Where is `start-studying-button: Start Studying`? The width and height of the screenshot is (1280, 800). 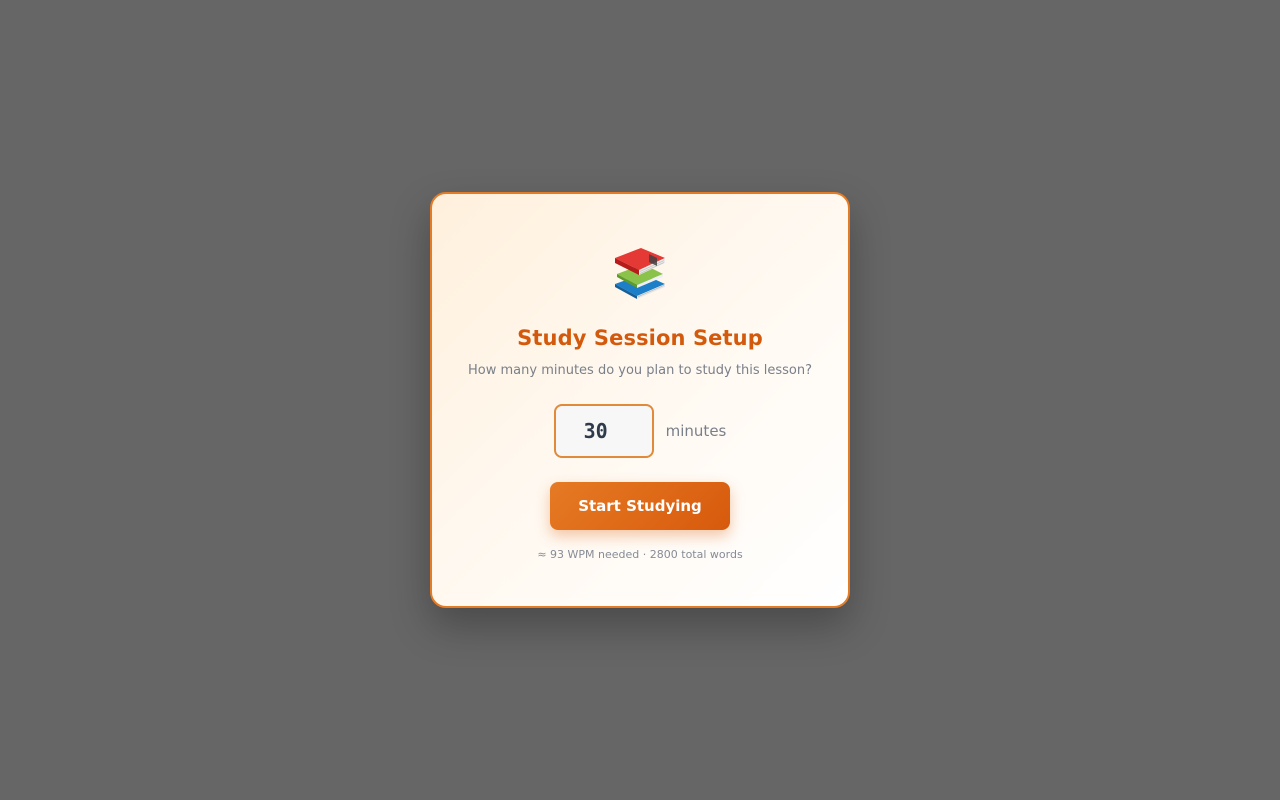 start-studying-button: Start Studying is located at coordinates (640, 506).